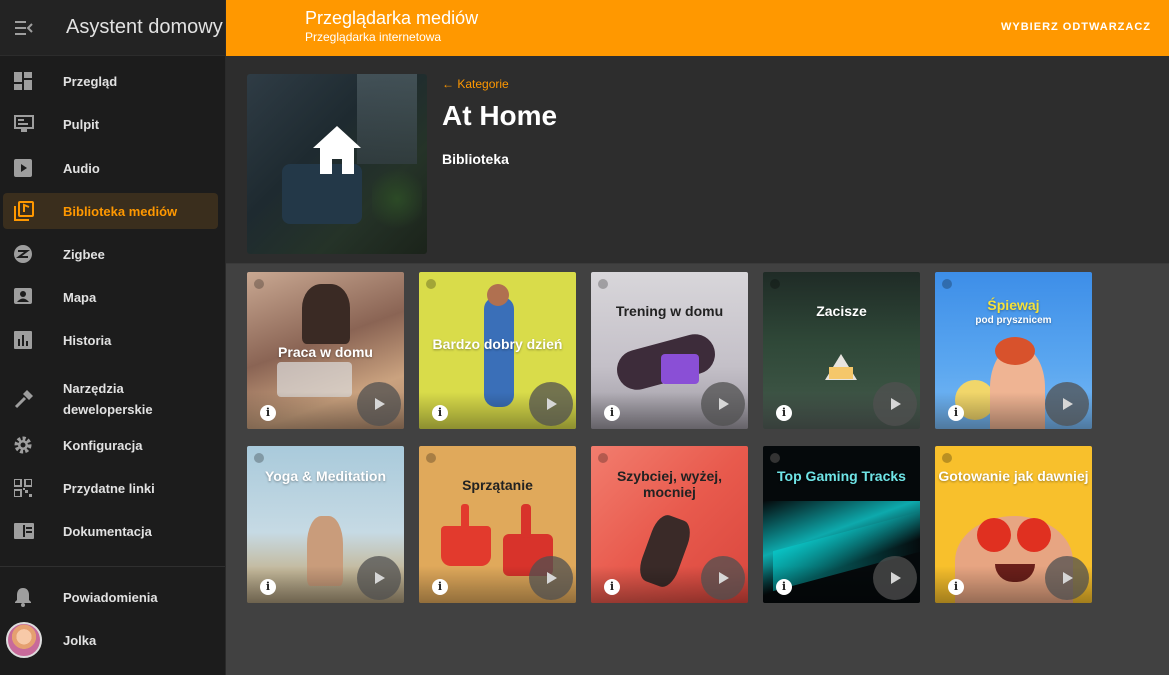 The image size is (1169, 675). What do you see at coordinates (841, 524) in the screenshot?
I see `playlist-card: Top Gaming Tracks i` at bounding box center [841, 524].